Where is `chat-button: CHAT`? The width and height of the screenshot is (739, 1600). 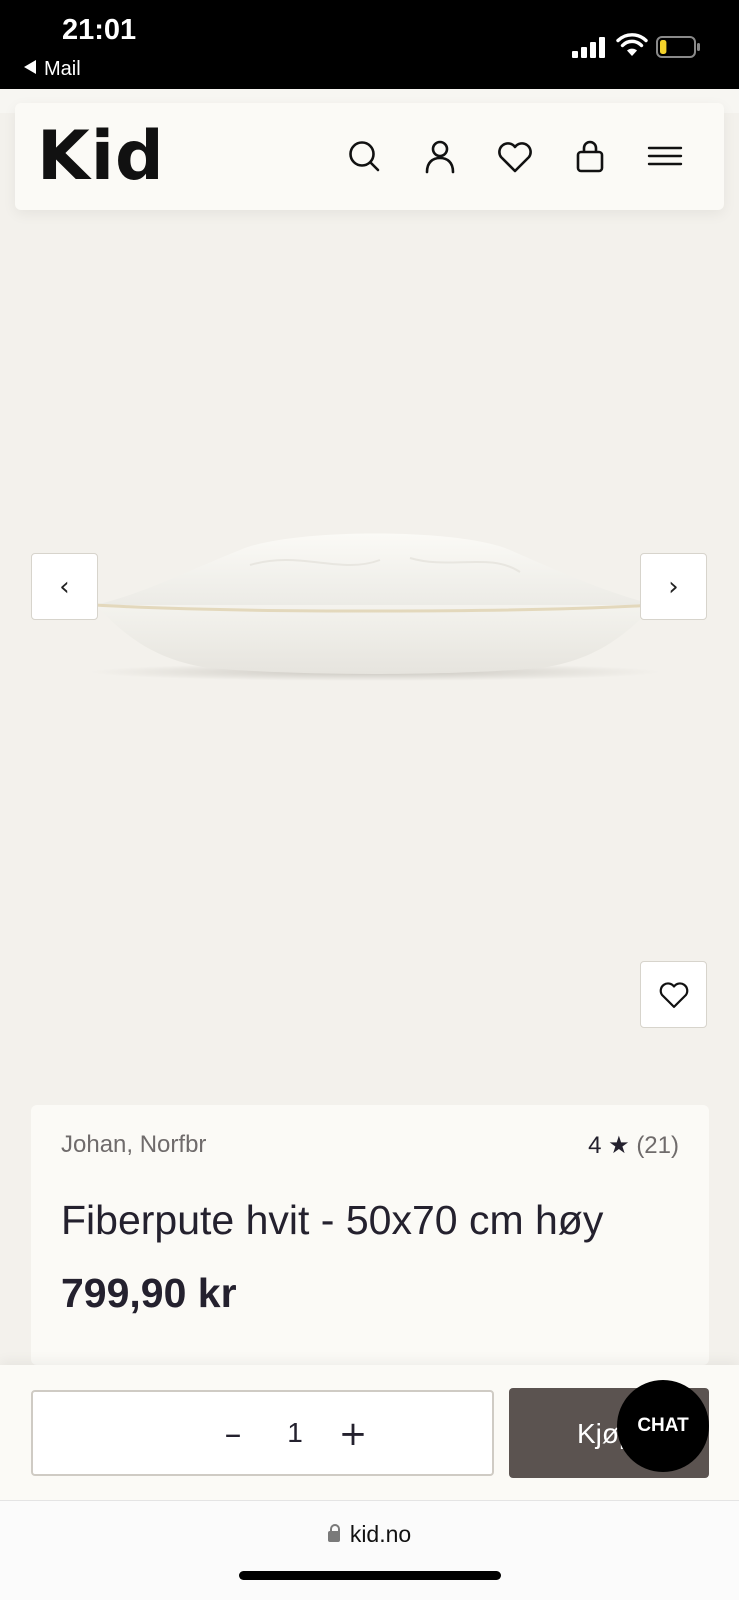 chat-button: CHAT is located at coordinates (663, 1426).